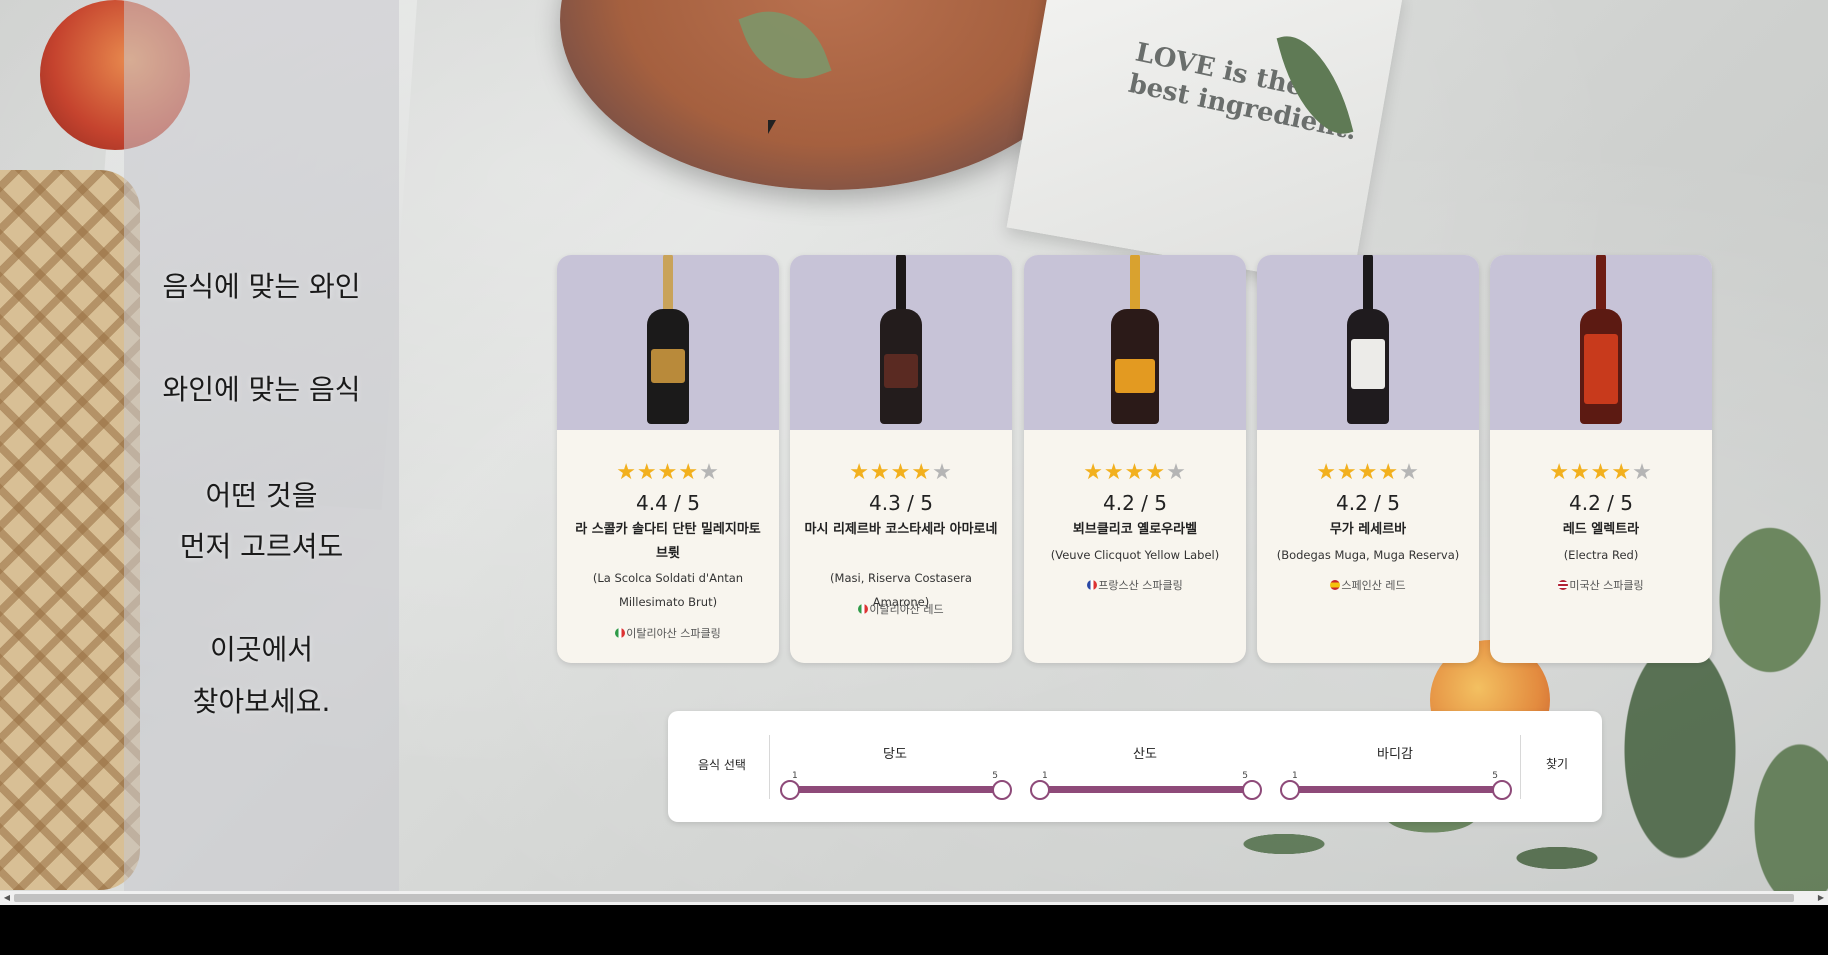 This screenshot has width=1828, height=955. What do you see at coordinates (1601, 555) in the screenshot?
I see `wine-name-en: (Electra Red)` at bounding box center [1601, 555].